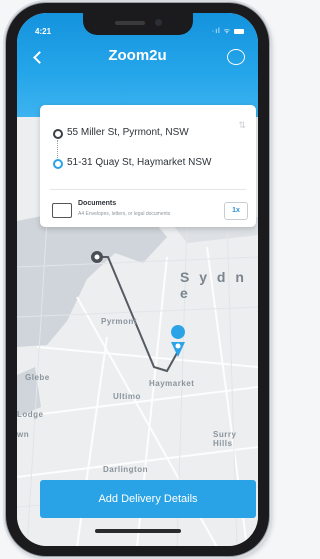 The width and height of the screenshot is (320, 559). What do you see at coordinates (57, 149) in the screenshot?
I see `route-connector` at bounding box center [57, 149].